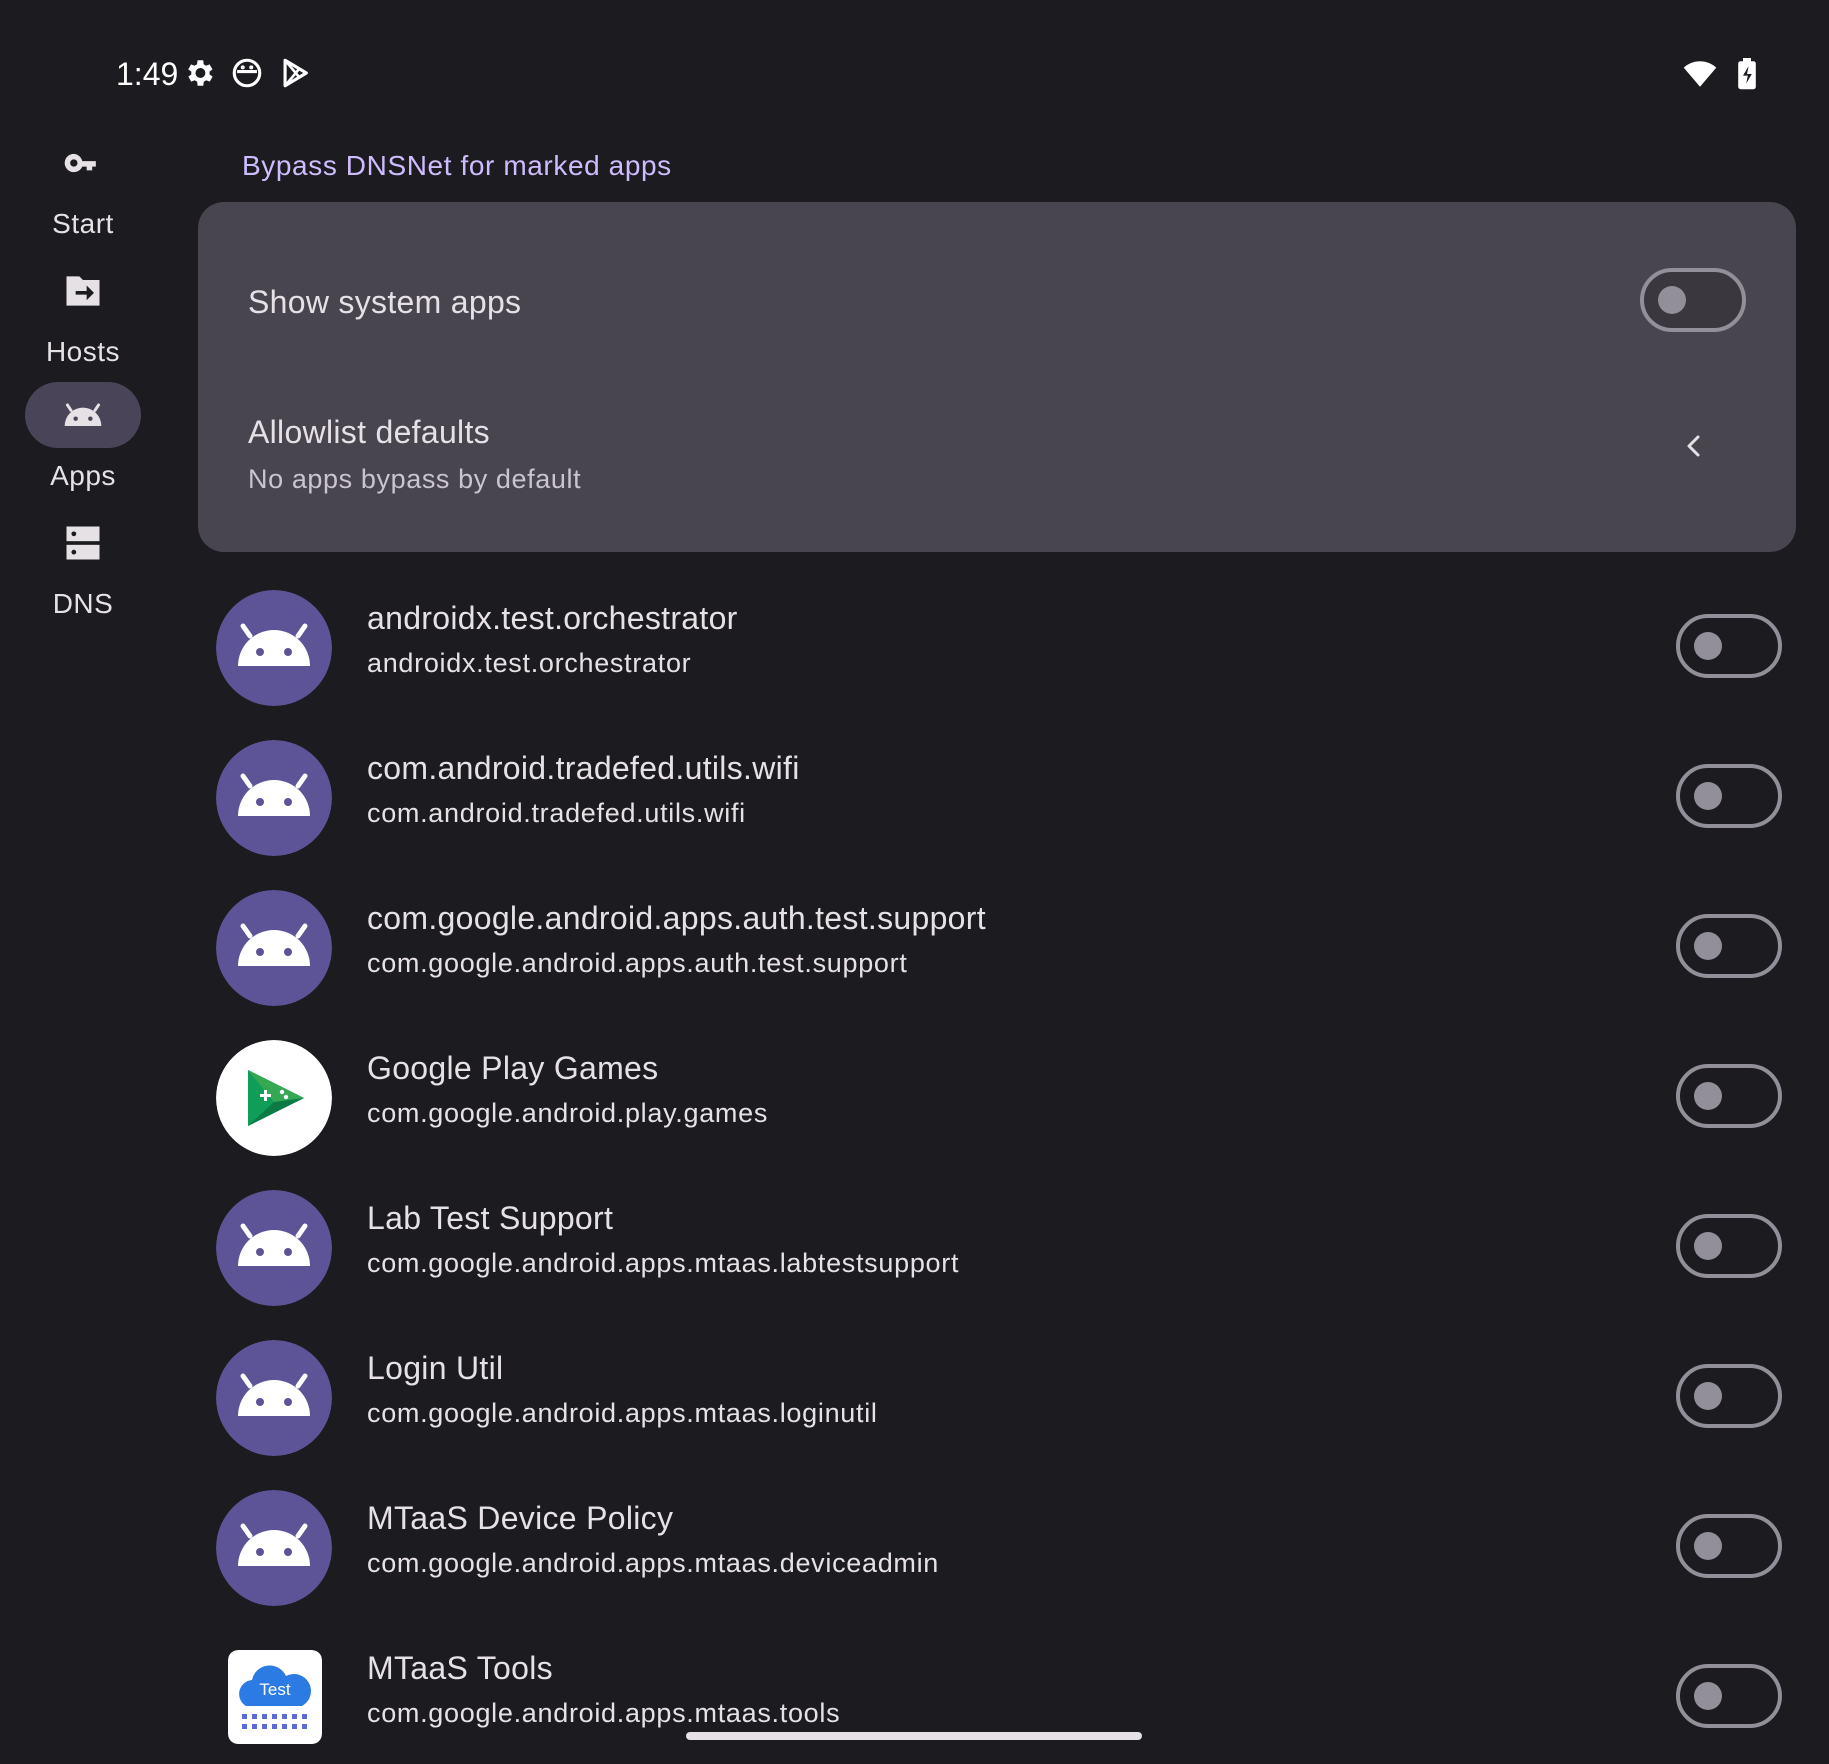 The width and height of the screenshot is (1829, 1764). Describe the element at coordinates (568, 1113) in the screenshot. I see `app-package: com.google.android.play.games` at that location.